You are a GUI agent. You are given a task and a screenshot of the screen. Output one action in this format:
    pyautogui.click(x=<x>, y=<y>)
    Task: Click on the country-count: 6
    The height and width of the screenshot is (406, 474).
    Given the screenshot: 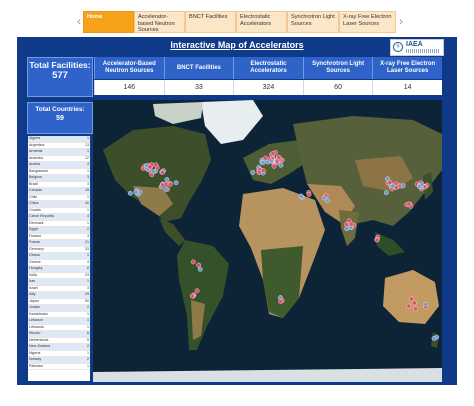 What is the action you would take?
    pyautogui.click(x=88, y=333)
    